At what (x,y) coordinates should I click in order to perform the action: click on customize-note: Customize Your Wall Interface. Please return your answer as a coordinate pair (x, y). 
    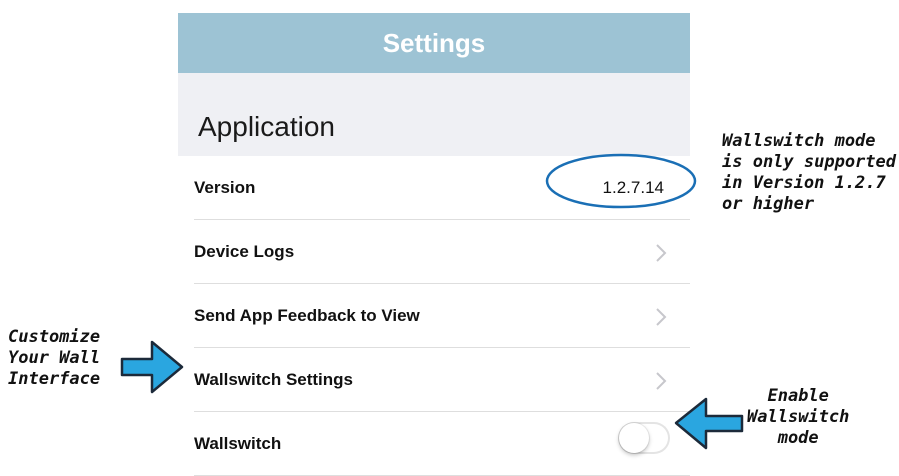
    Looking at the image, I should click on (54, 358).